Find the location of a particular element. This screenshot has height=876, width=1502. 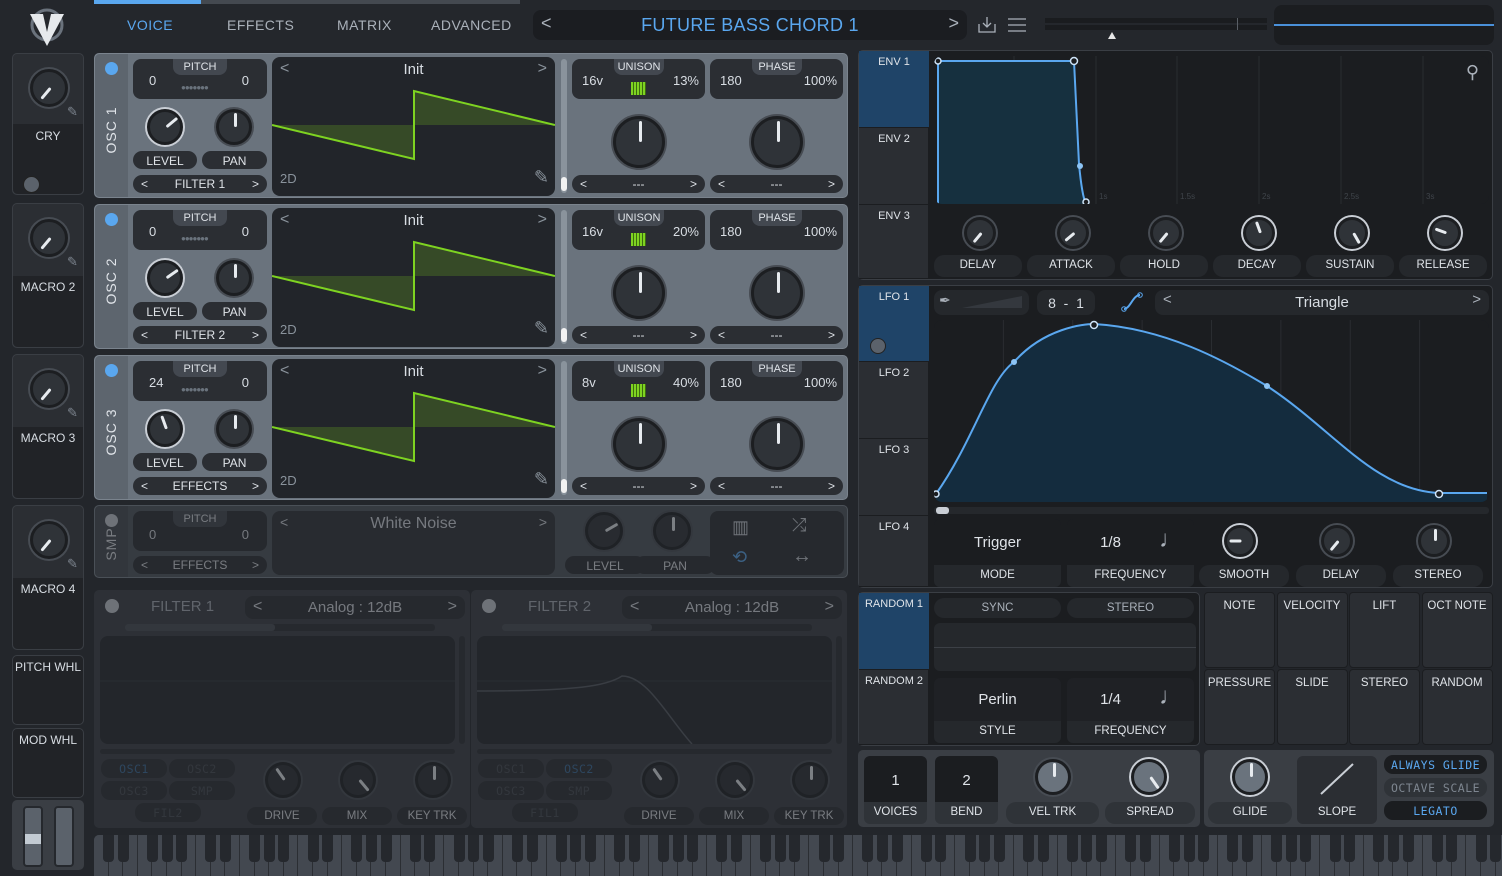

osc-3-toggle is located at coordinates (111, 370).